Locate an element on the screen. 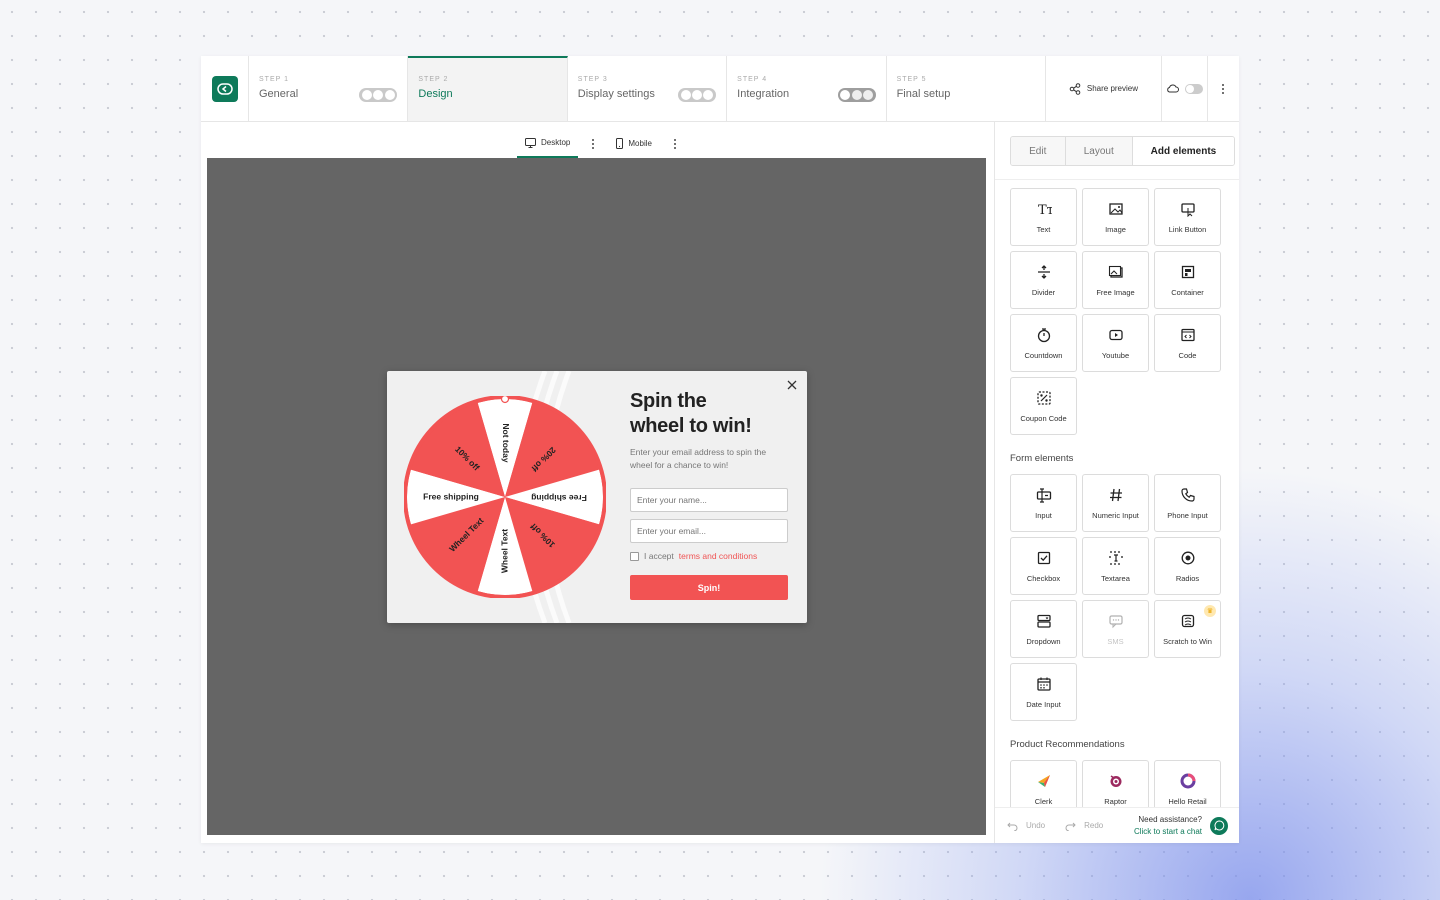 Image resolution: width=1440 pixels, height=900 pixels. youtube-icon is located at coordinates (1115, 334).